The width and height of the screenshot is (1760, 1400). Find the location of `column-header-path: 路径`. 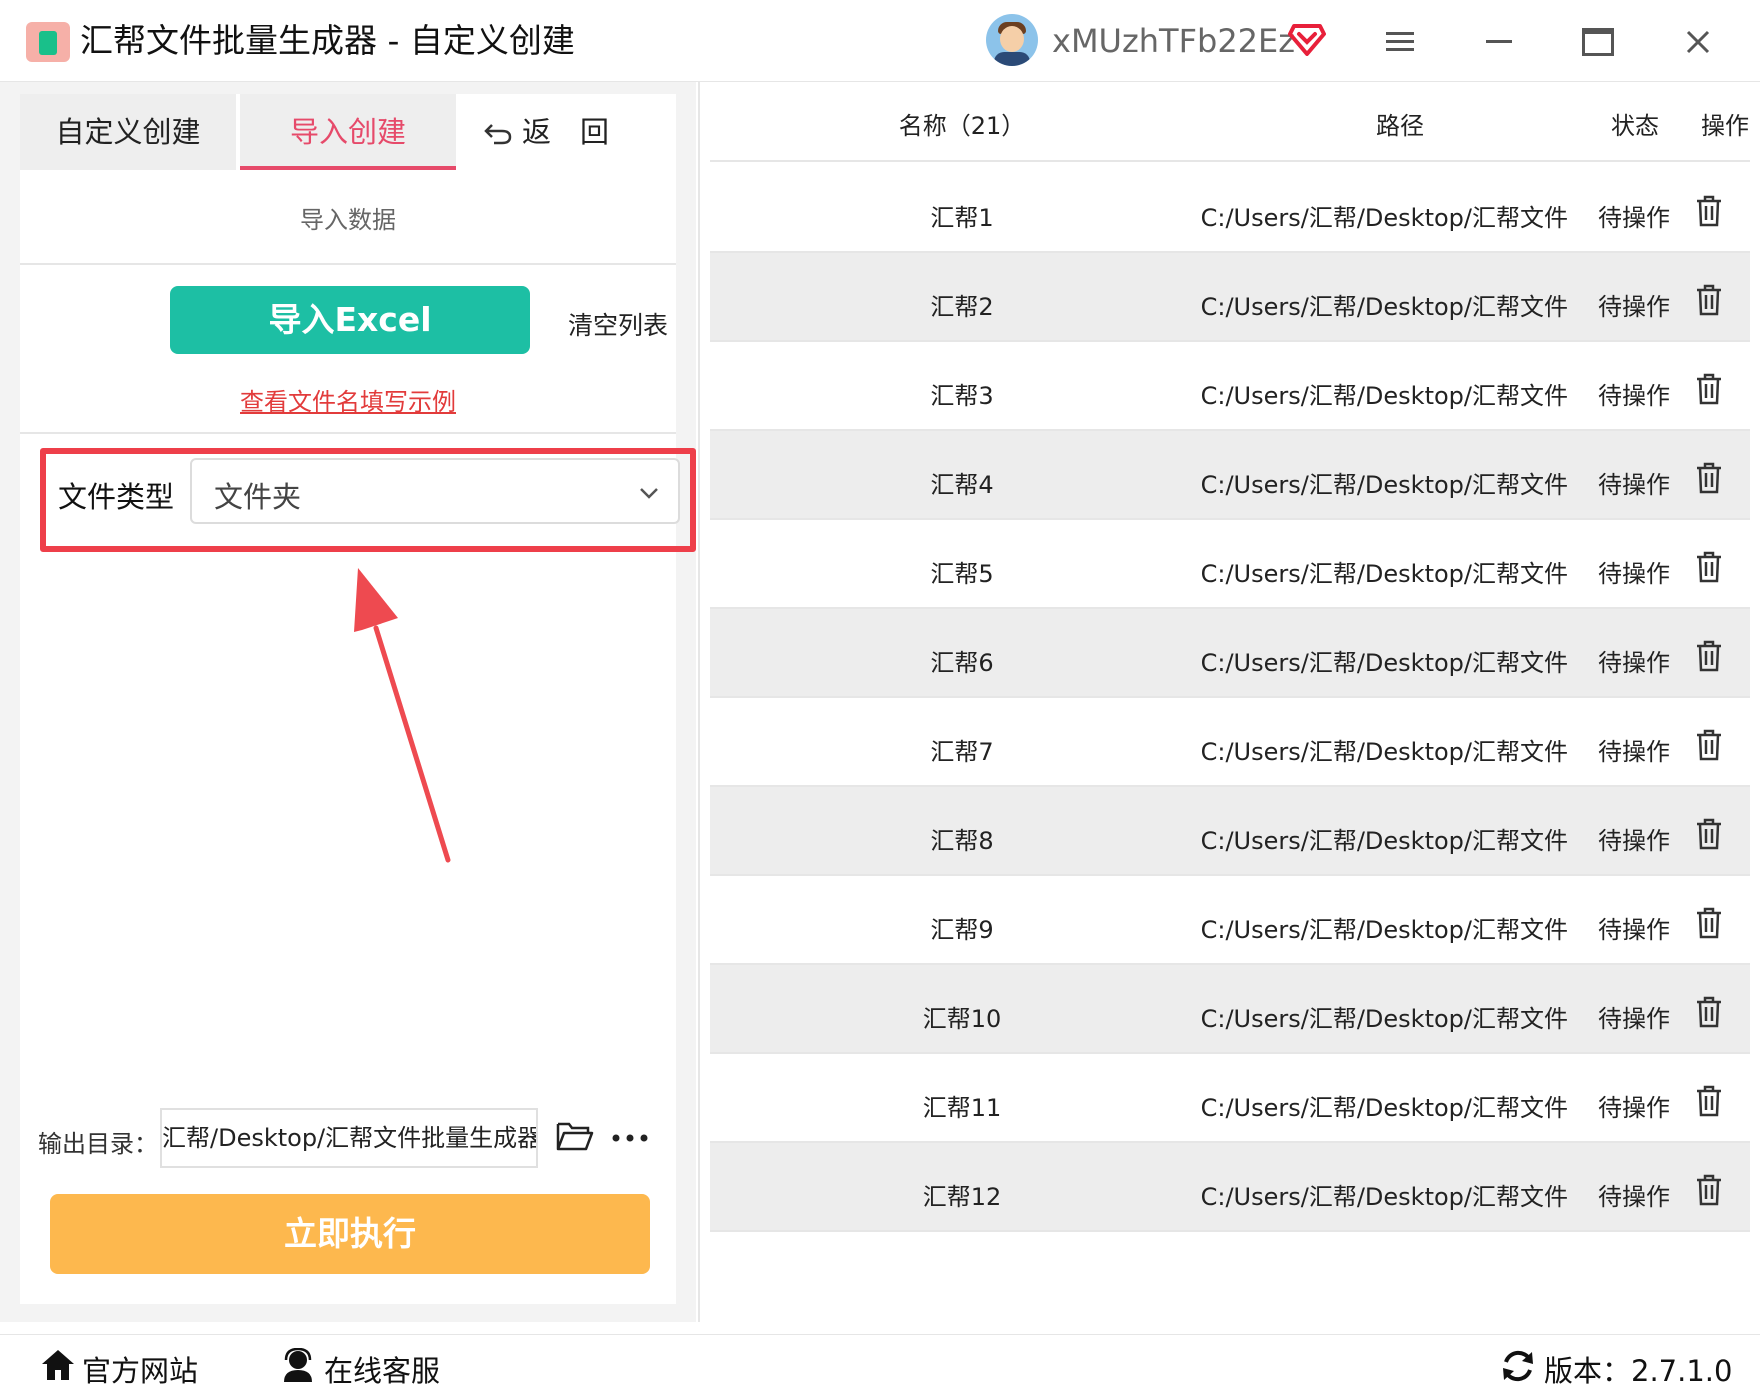

column-header-path: 路径 is located at coordinates (1400, 126).